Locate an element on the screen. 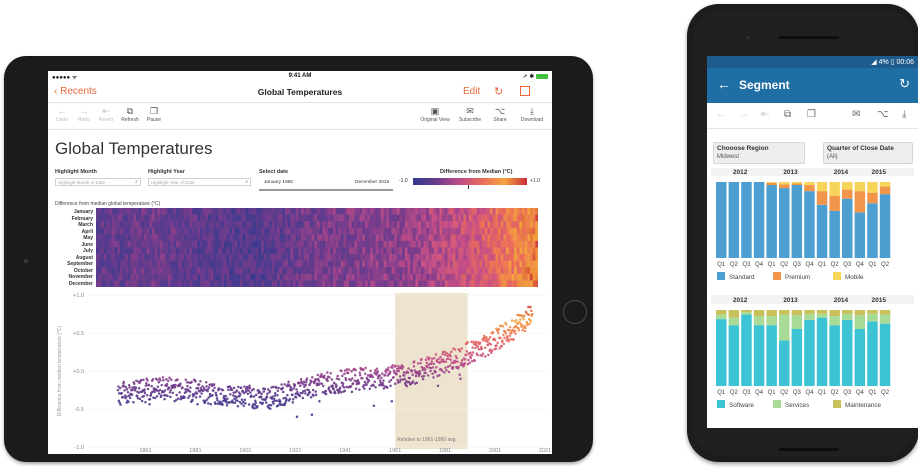 This screenshot has height=469, width=918. tablet-home-button is located at coordinates (575, 312).